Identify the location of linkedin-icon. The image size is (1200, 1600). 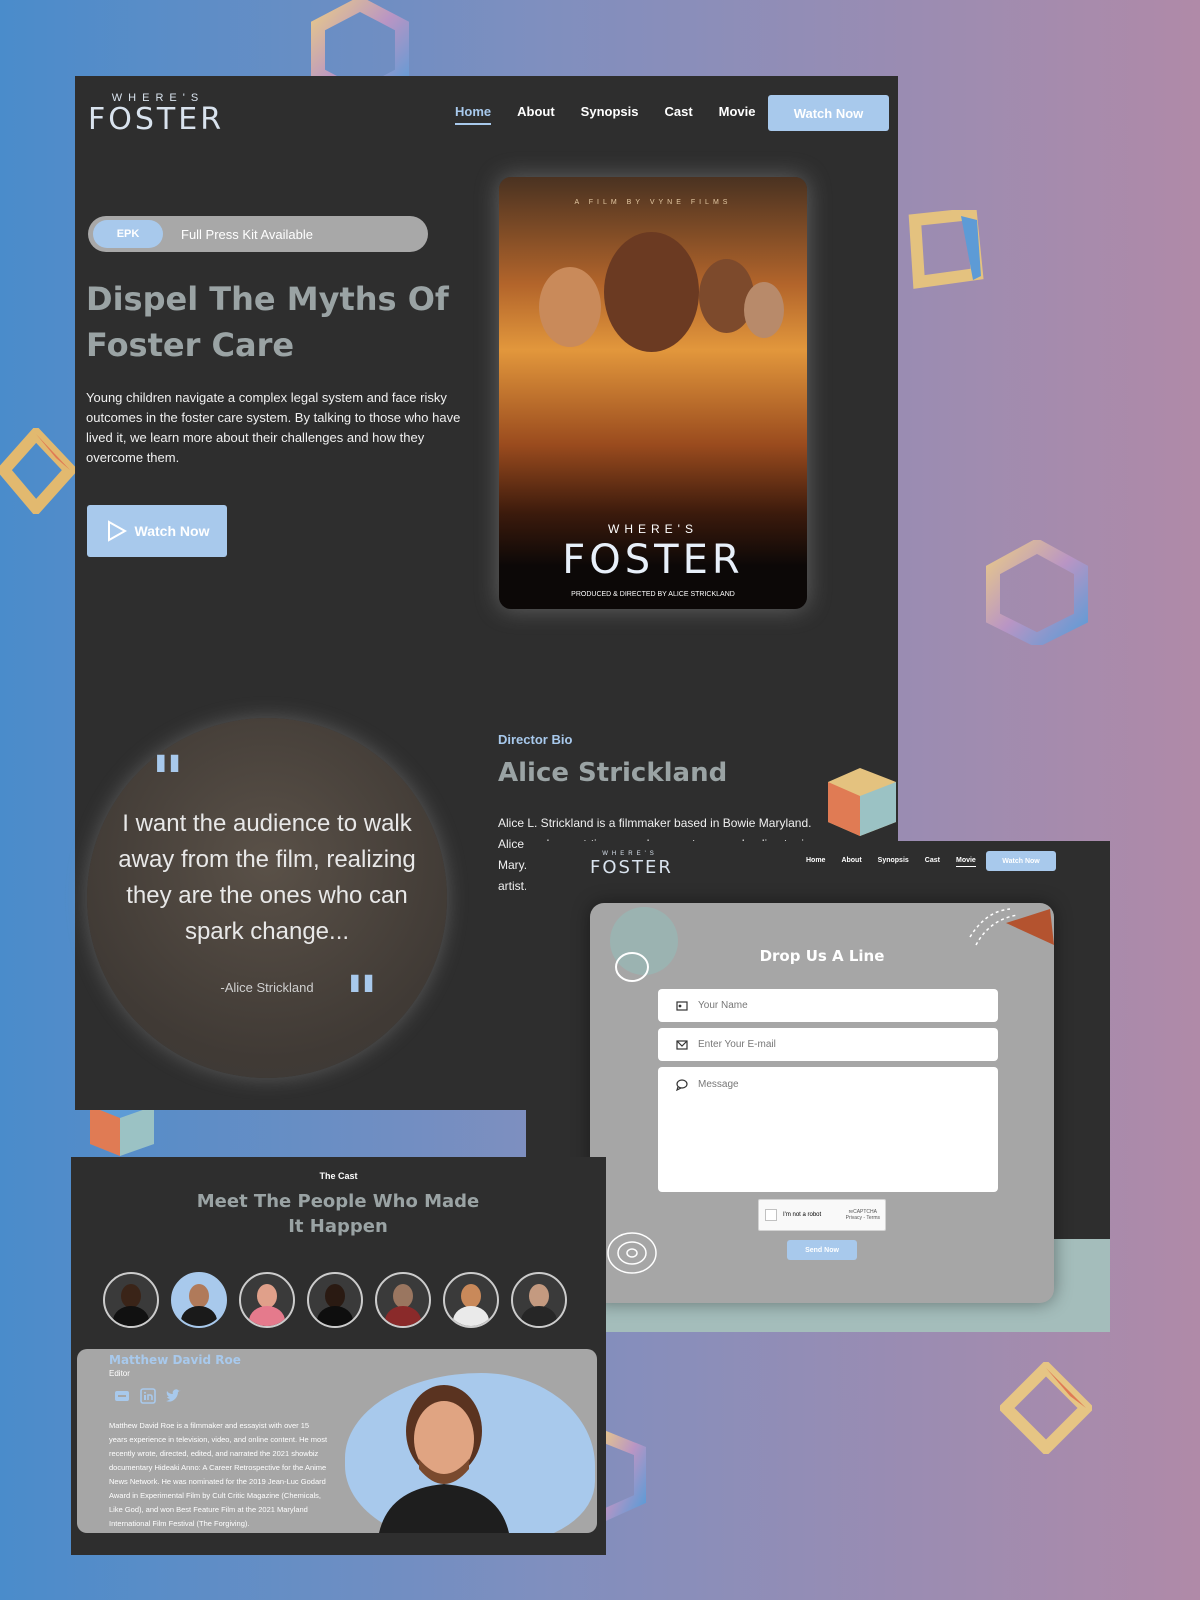
(148, 1396).